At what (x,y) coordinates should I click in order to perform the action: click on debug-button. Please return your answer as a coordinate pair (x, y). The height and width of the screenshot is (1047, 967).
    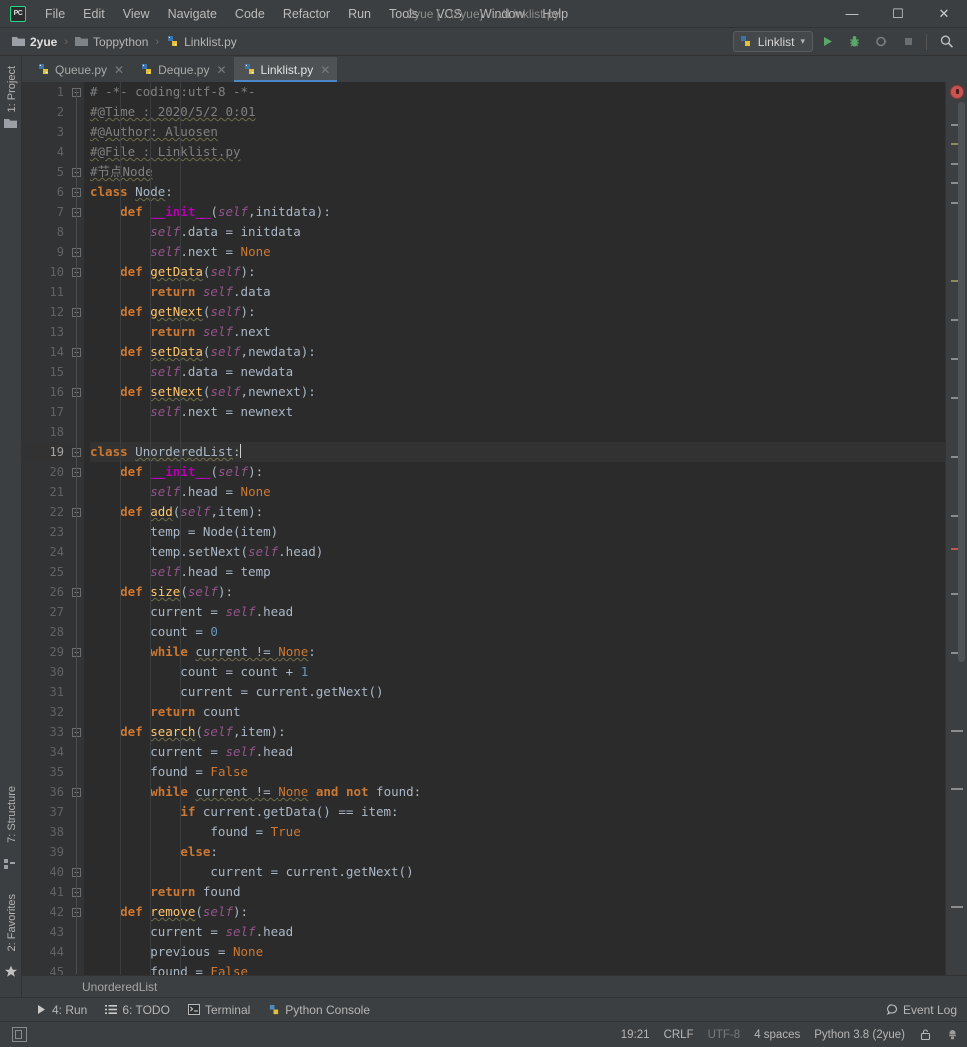
    Looking at the image, I should click on (854, 42).